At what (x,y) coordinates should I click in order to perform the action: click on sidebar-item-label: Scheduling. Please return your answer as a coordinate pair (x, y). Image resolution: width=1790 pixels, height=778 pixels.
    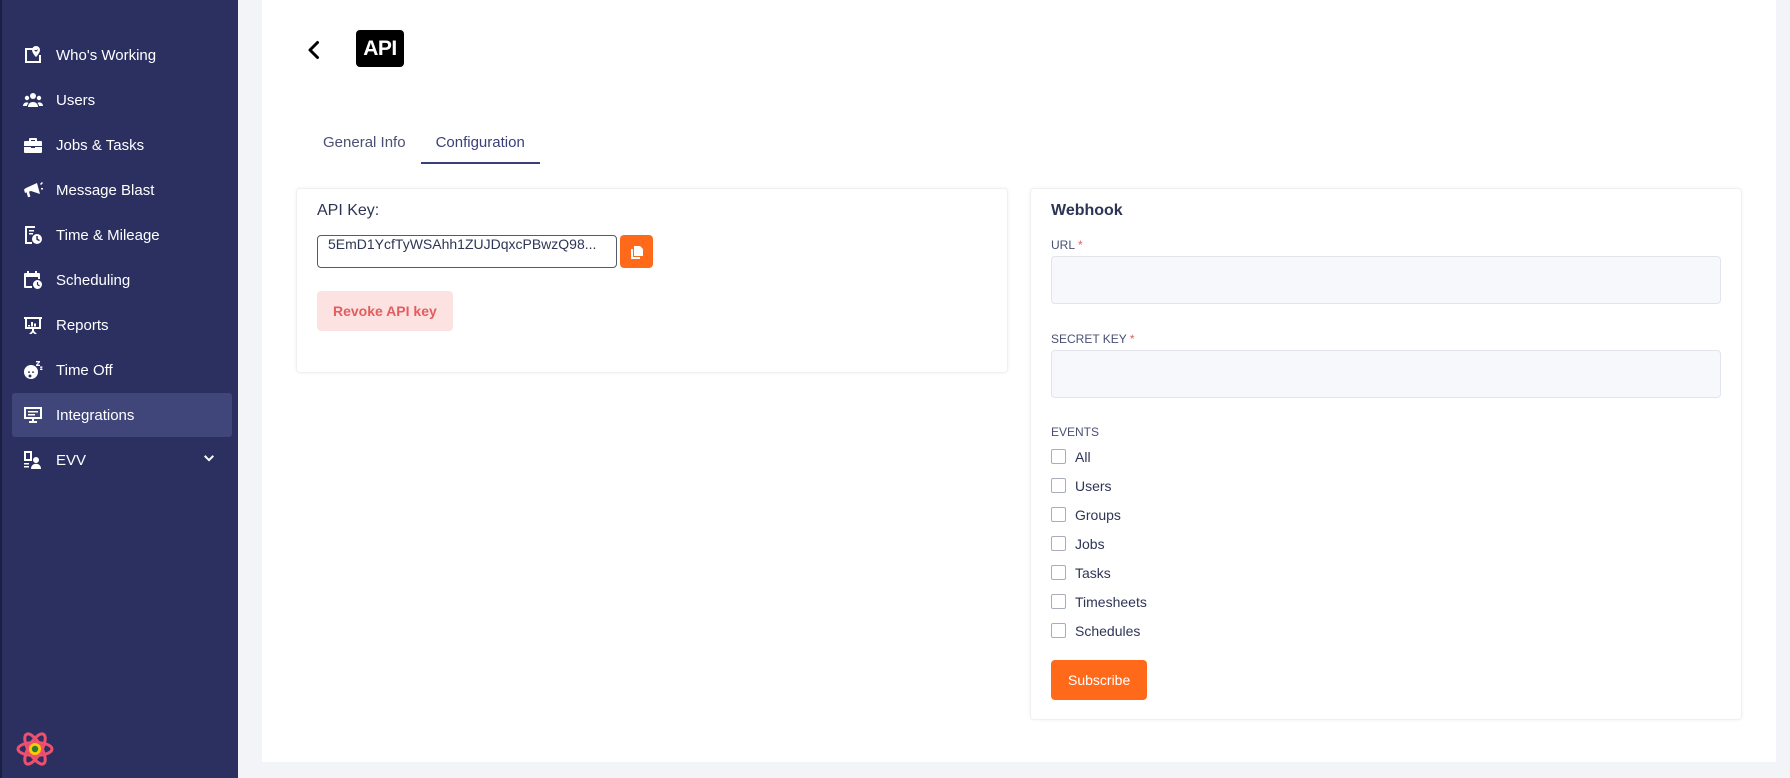
    Looking at the image, I should click on (93, 280).